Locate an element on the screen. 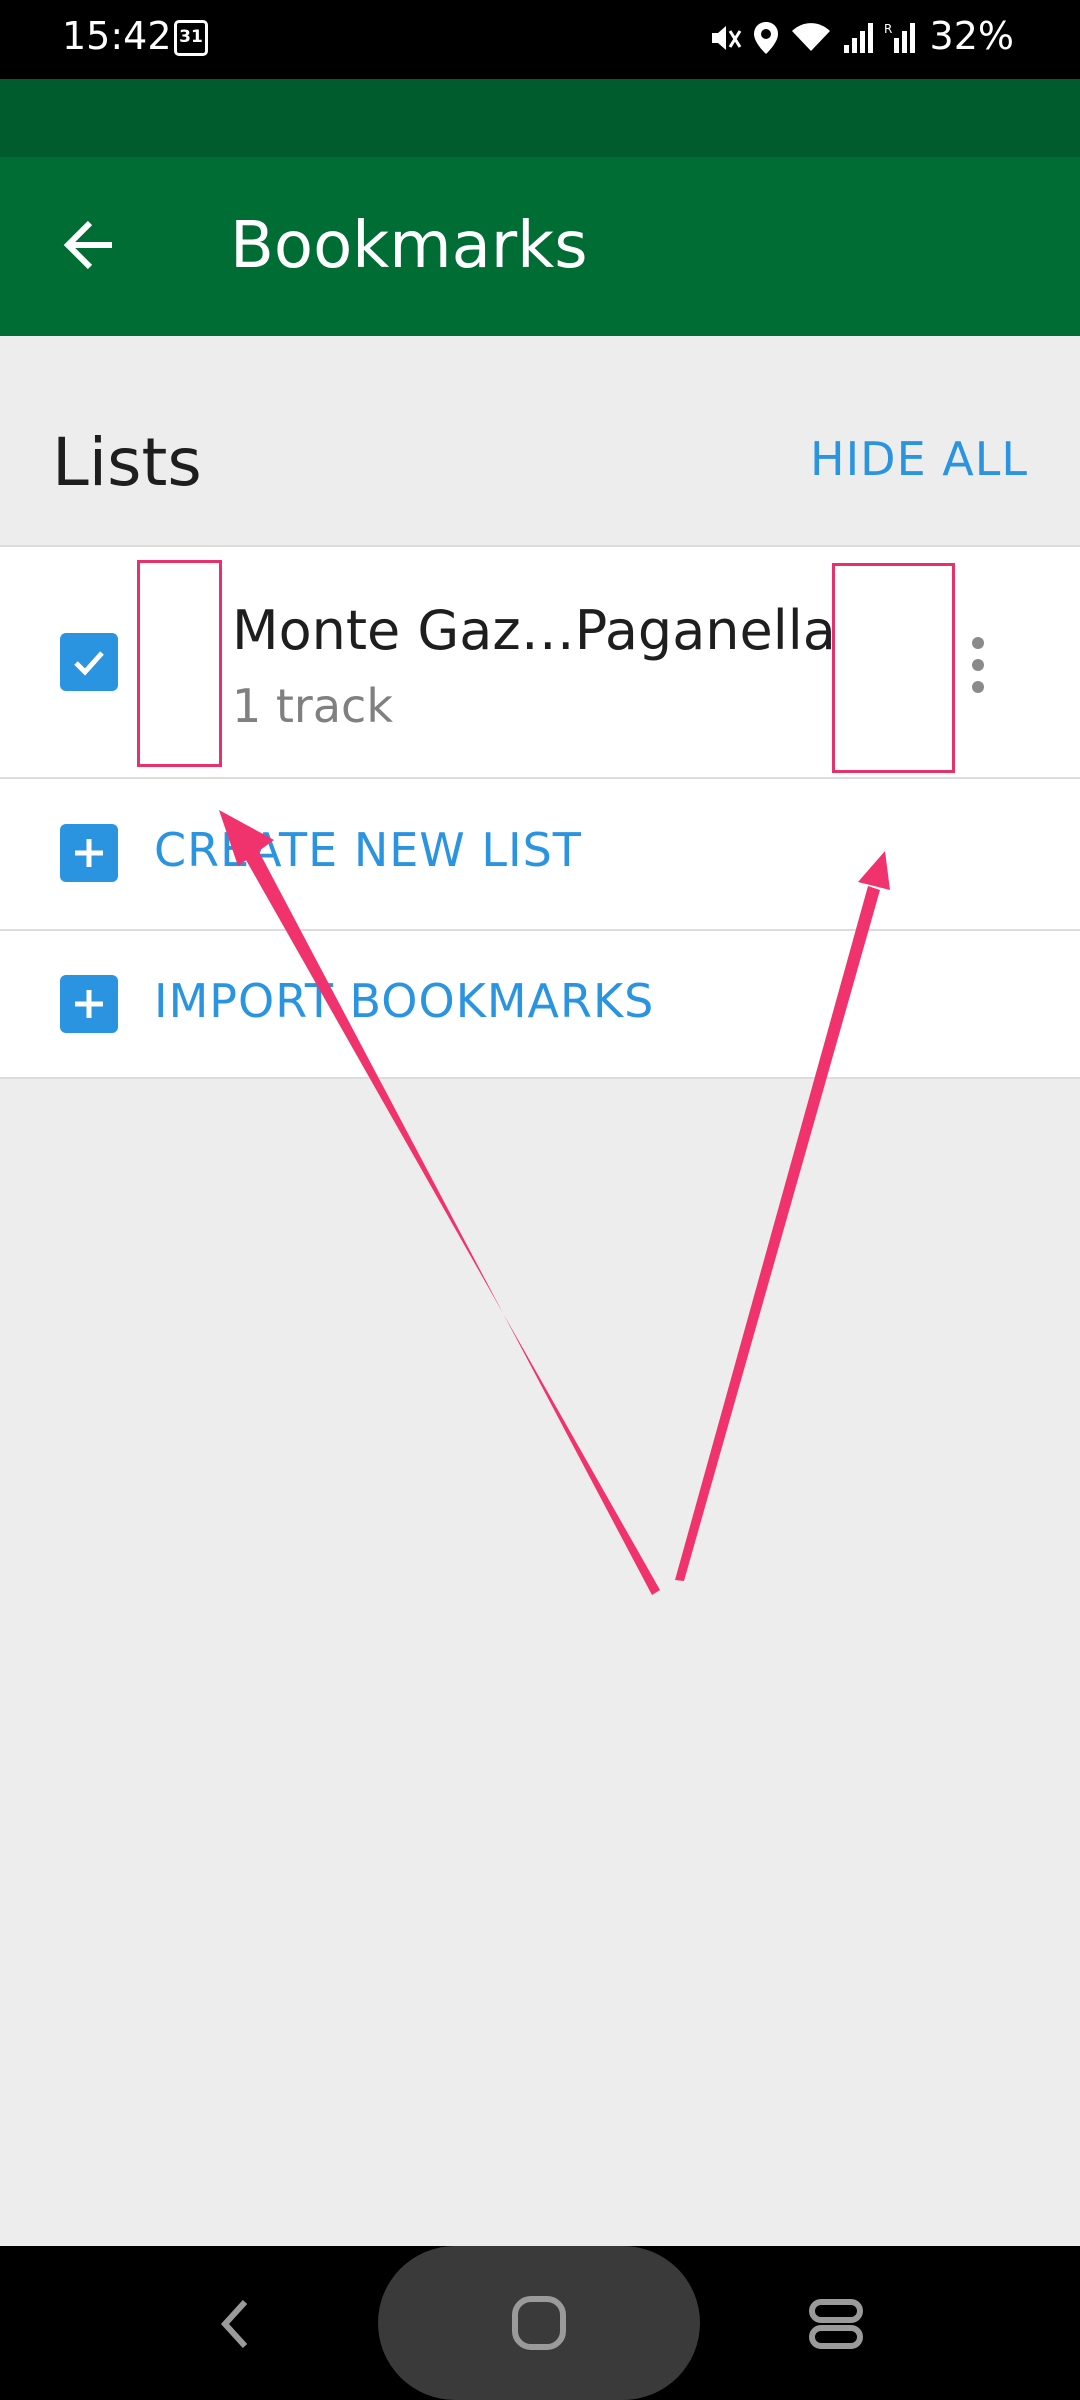  back-arrow-icon is located at coordinates (87, 245).